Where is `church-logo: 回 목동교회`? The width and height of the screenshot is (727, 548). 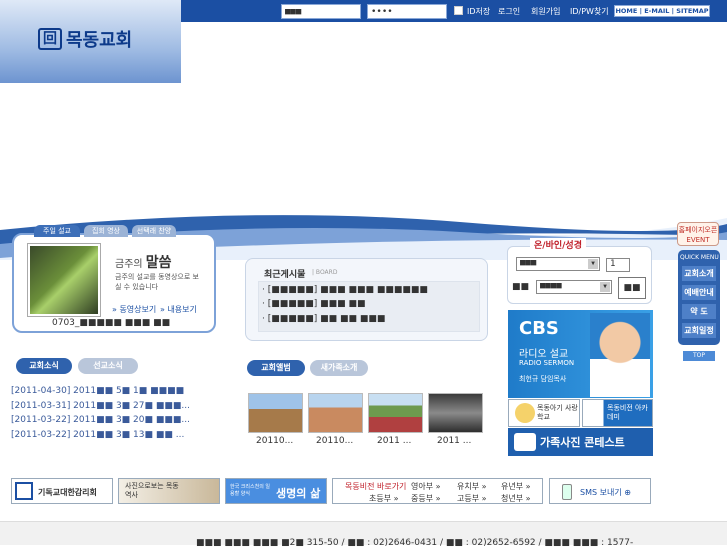 church-logo: 回 목동교회 is located at coordinates (90, 41).